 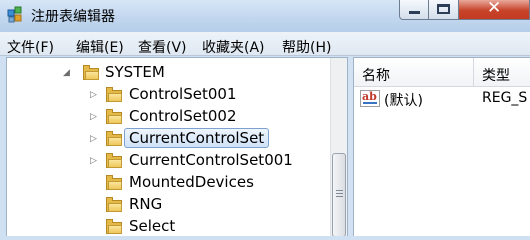 I want to click on maximize-button, so click(x=444, y=10).